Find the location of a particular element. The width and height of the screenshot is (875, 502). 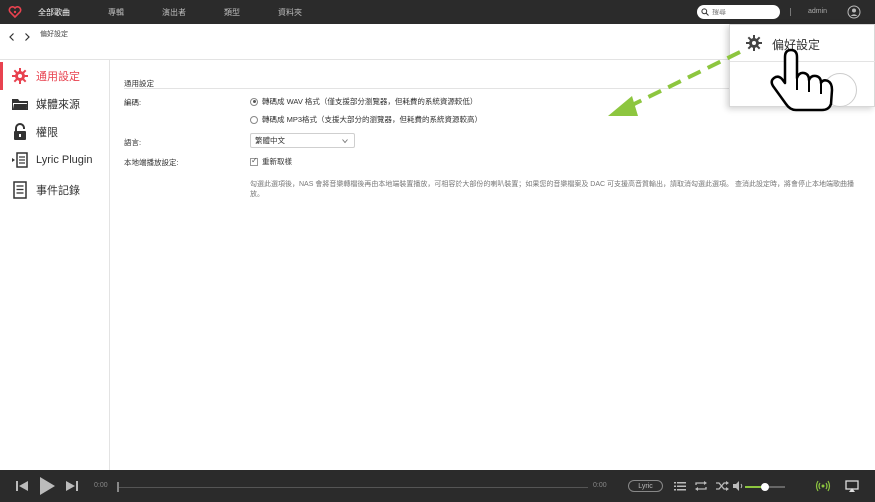

user-name: admin is located at coordinates (817, 11).